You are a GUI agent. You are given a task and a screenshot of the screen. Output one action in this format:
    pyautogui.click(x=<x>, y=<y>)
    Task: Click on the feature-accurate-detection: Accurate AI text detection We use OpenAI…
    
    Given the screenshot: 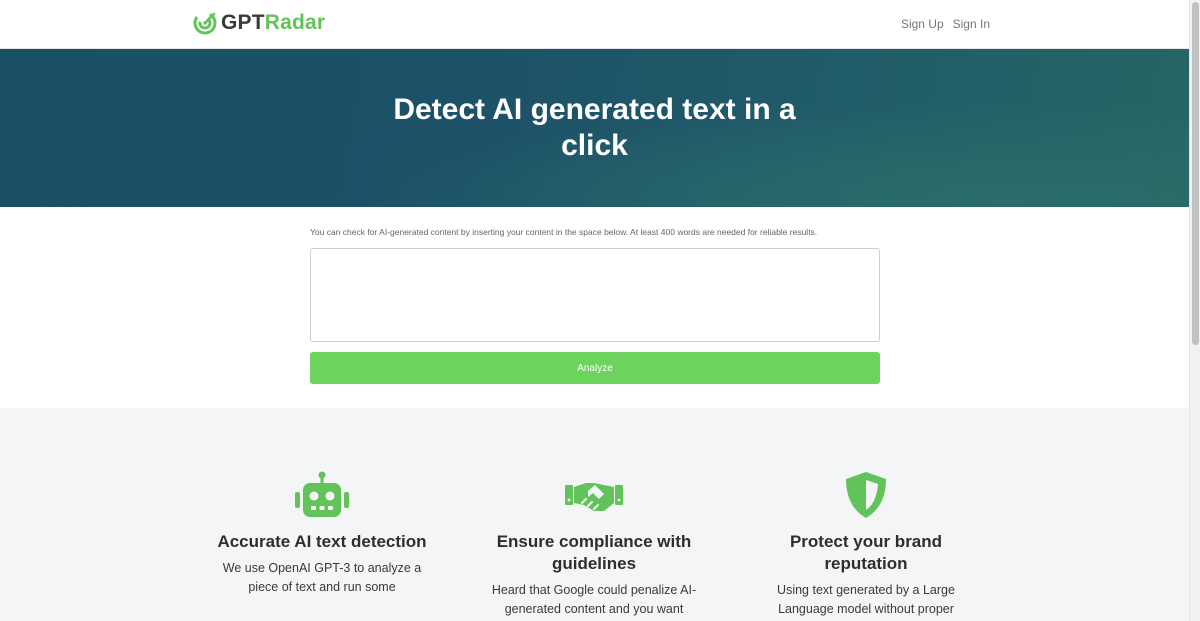 What is the action you would take?
    pyautogui.click(x=322, y=533)
    